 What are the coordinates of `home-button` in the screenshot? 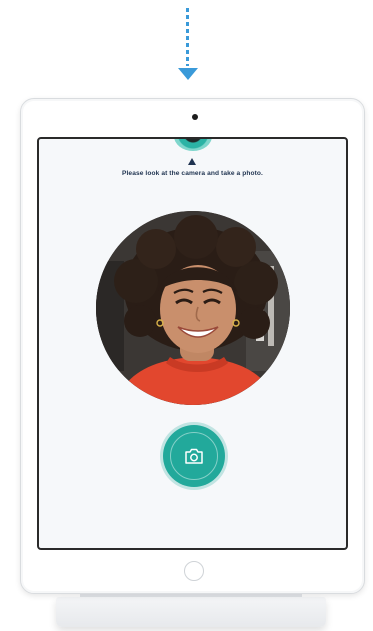 It's located at (194, 571).